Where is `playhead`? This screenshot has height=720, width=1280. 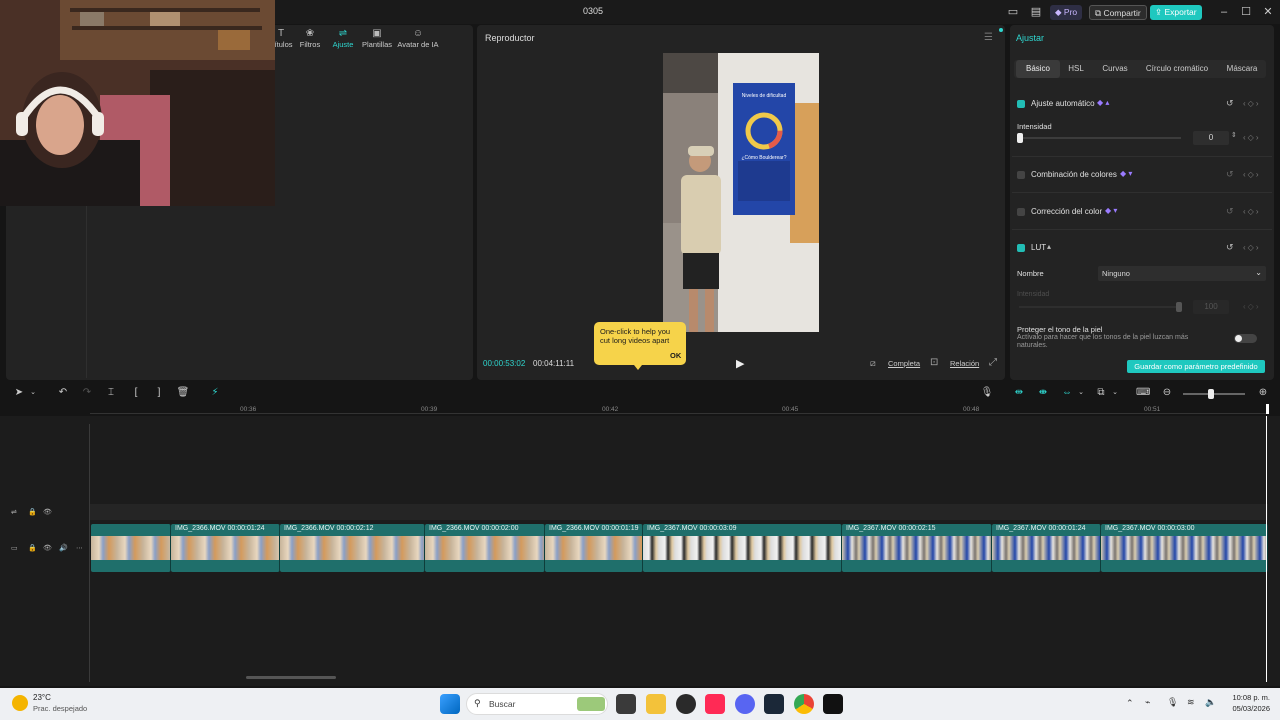
playhead is located at coordinates (1267, 409).